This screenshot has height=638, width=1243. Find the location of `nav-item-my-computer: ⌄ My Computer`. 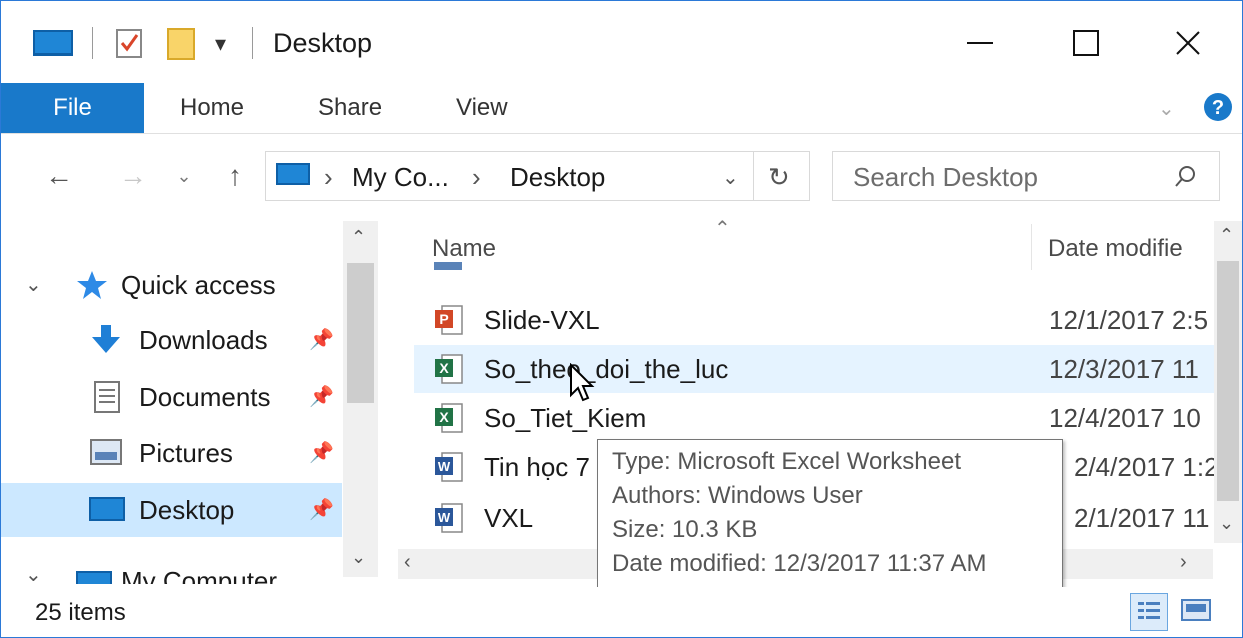

nav-item-my-computer: ⌄ My Computer is located at coordinates (171, 572).